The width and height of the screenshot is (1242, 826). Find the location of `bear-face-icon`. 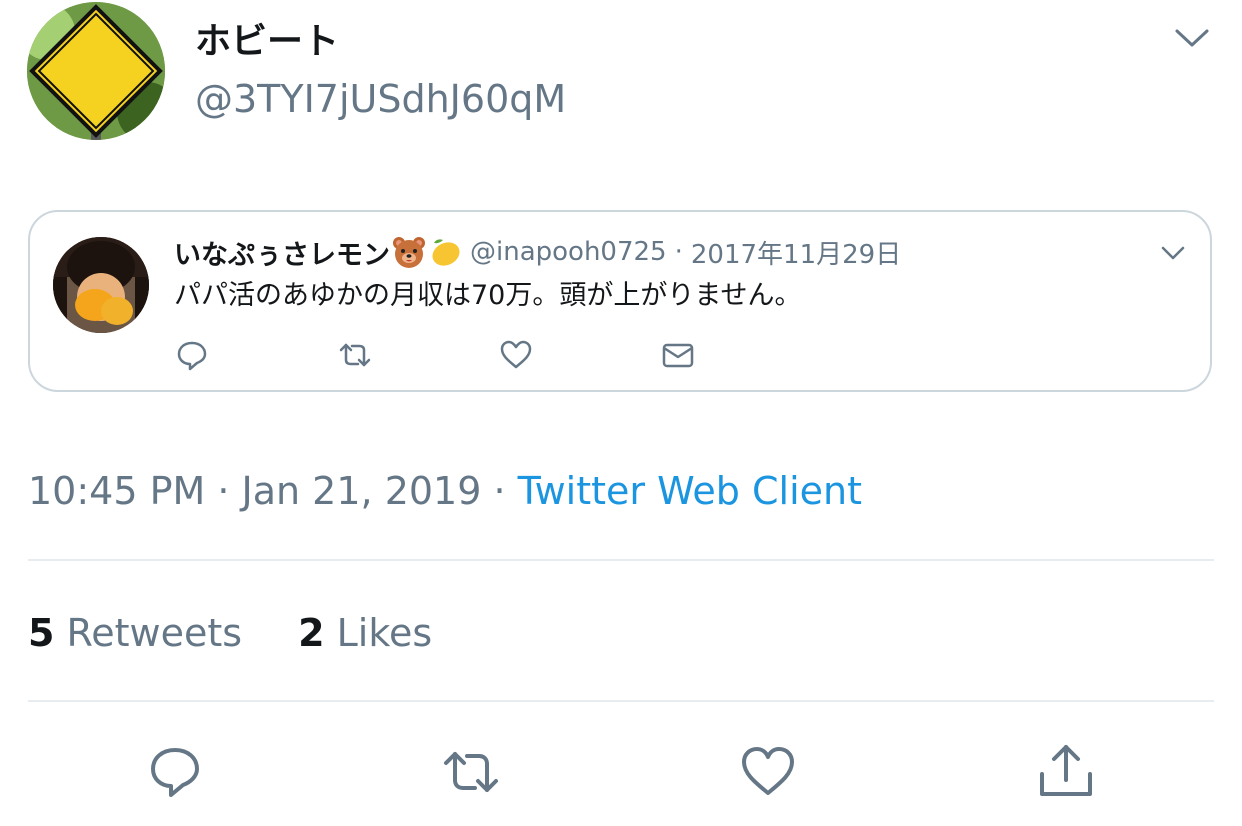

bear-face-icon is located at coordinates (409, 252).